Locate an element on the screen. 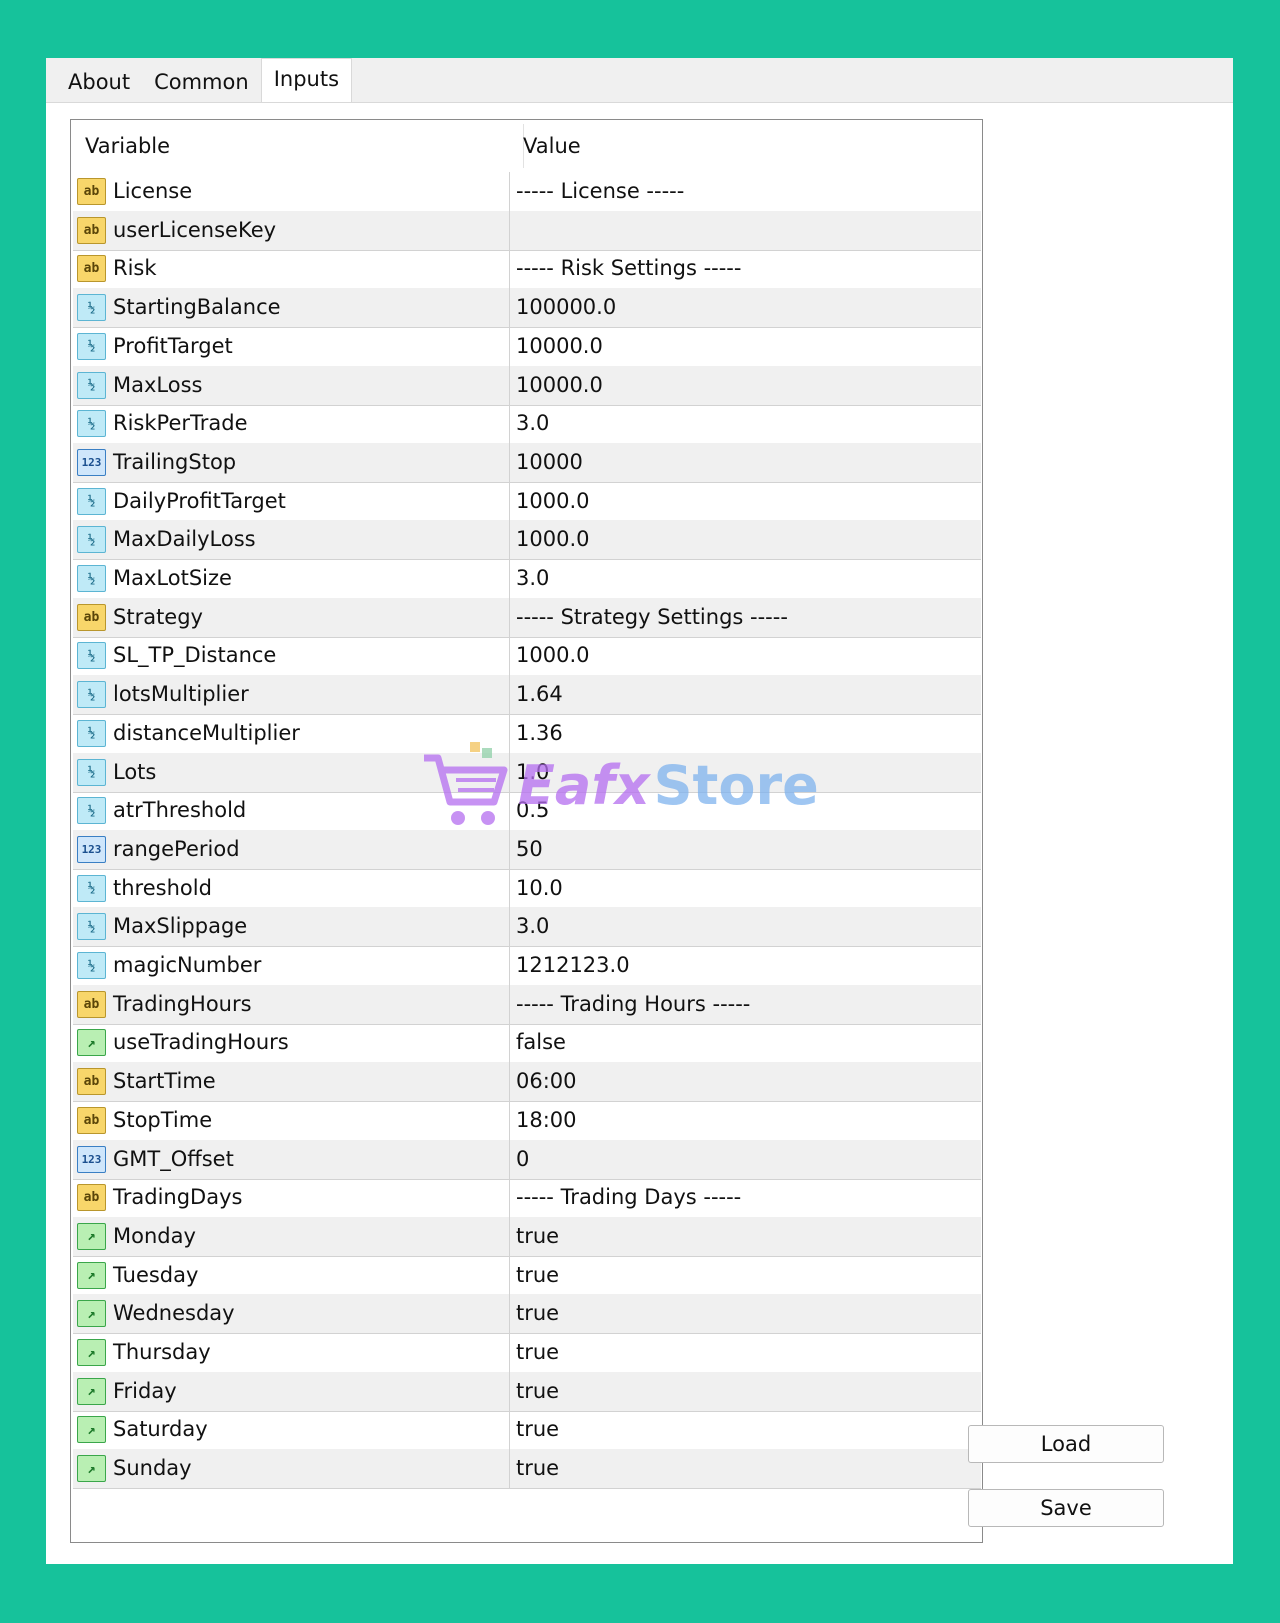 Image resolution: width=1280 pixels, height=1623 pixels. table-row: ½ RiskPerTrade 3.0 is located at coordinates (527, 424).